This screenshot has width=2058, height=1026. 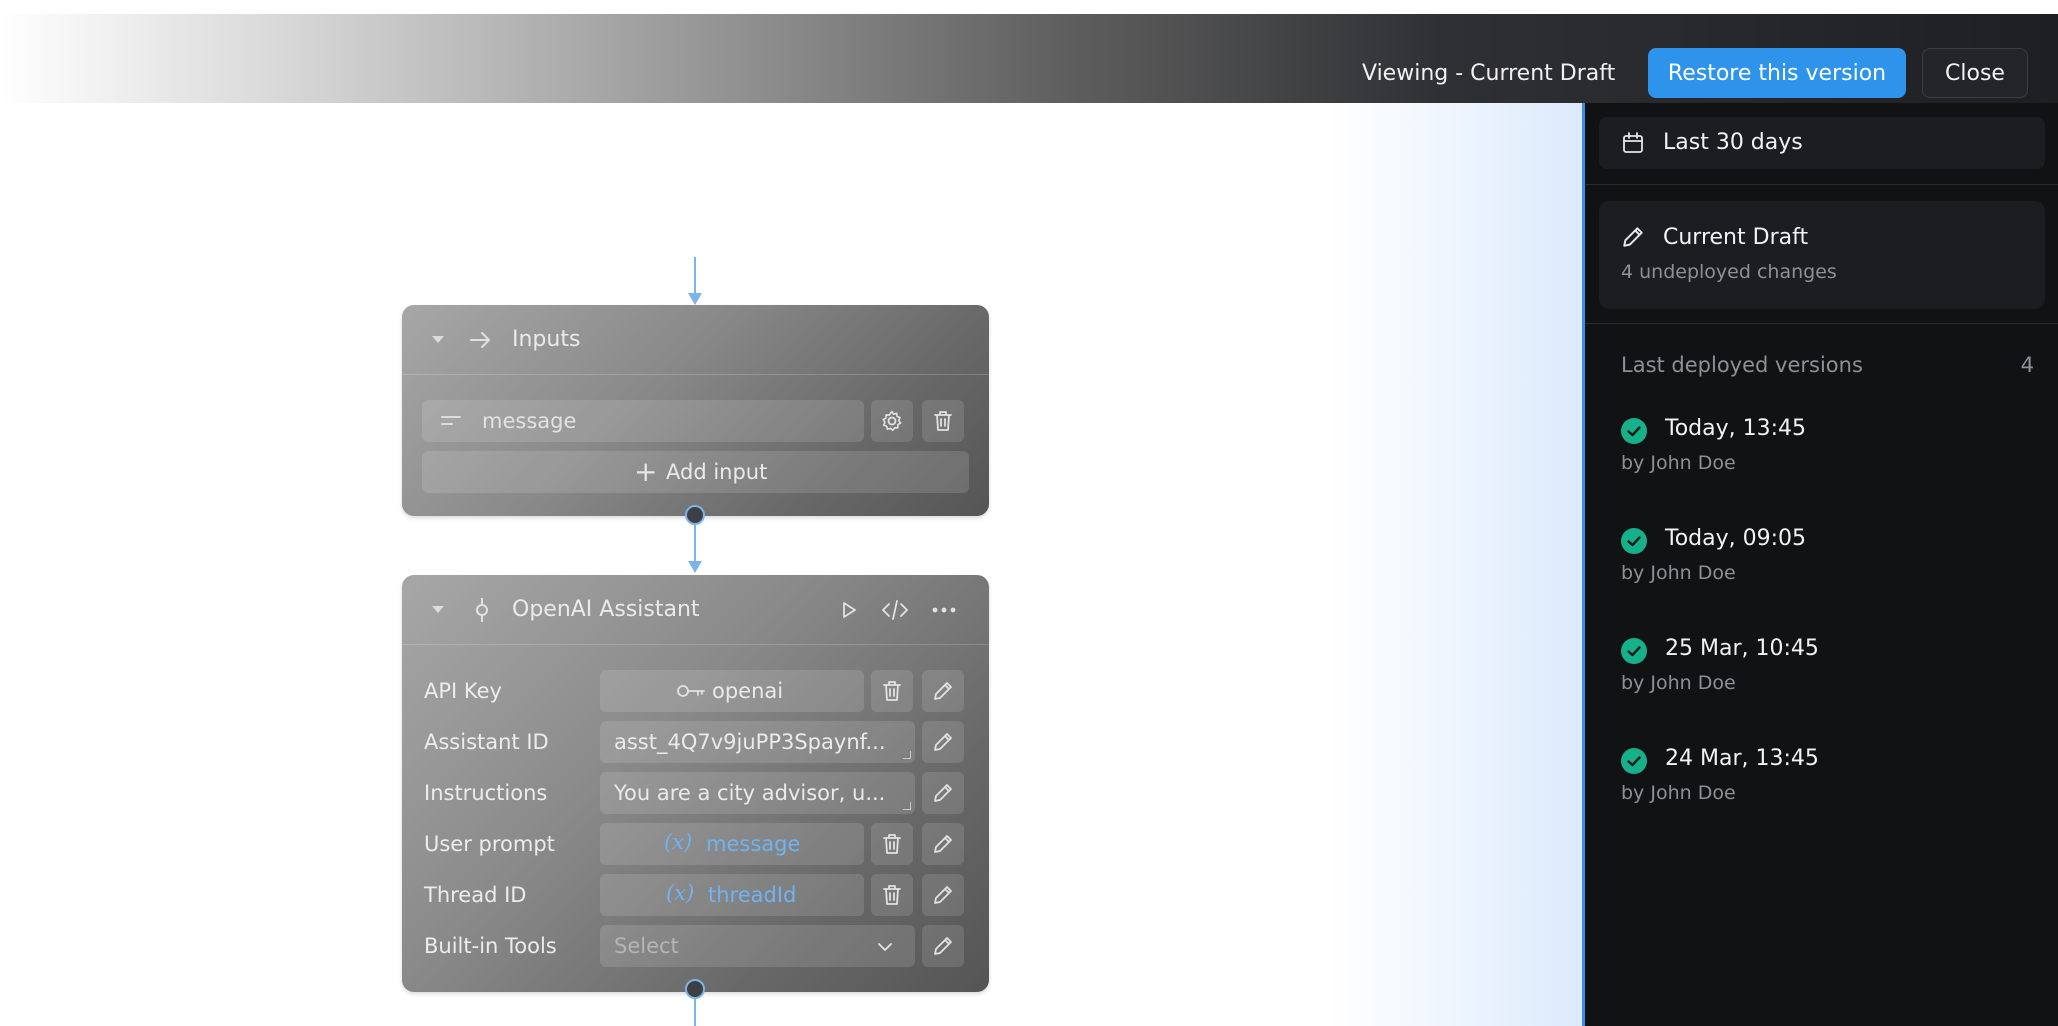 I want to click on current-draft-item: Current Draft 4 undeployed changes, so click(x=1822, y=255).